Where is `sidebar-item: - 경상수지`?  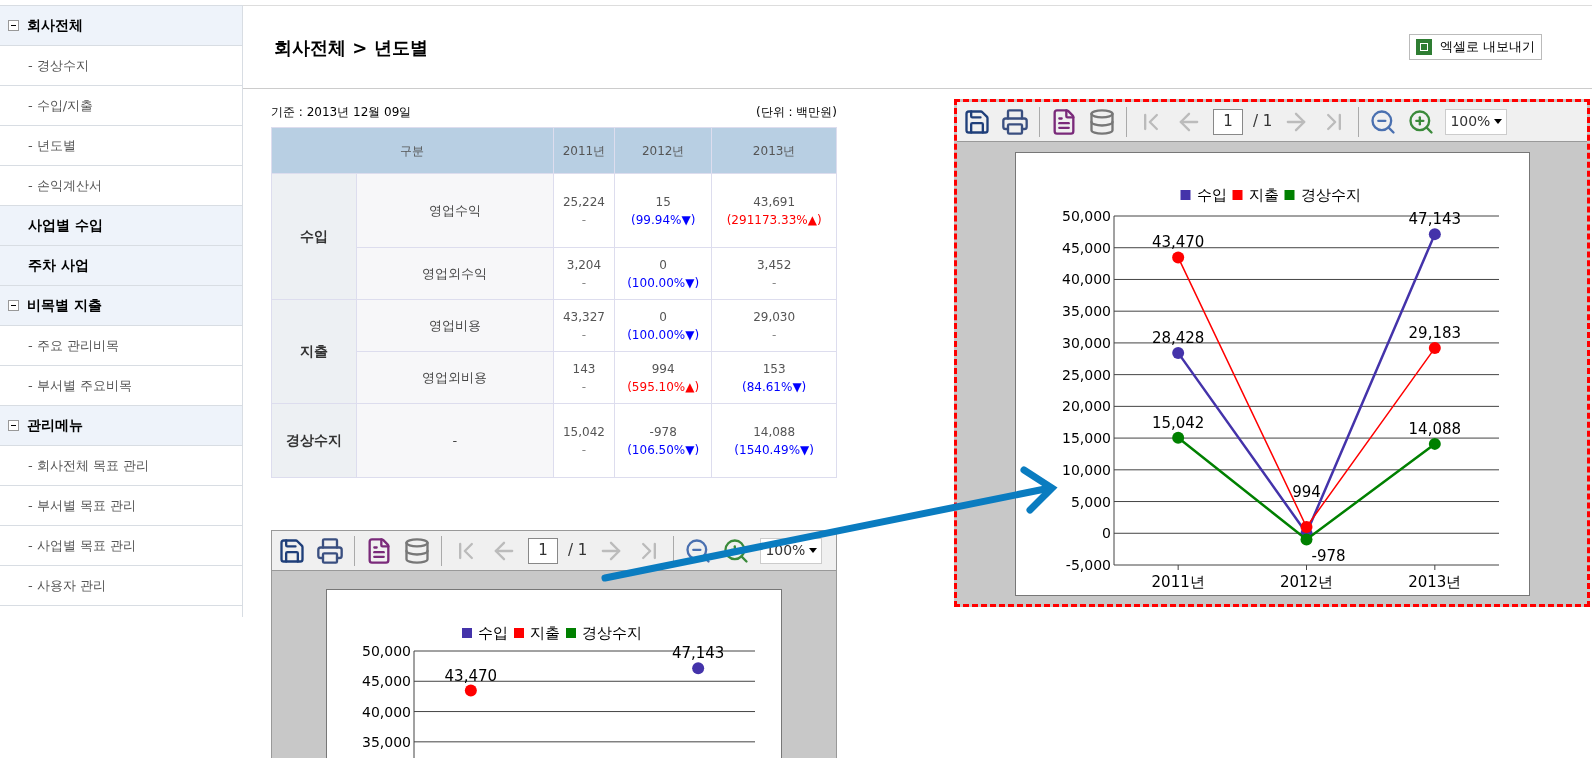
sidebar-item: - 경상수지 is located at coordinates (58, 65).